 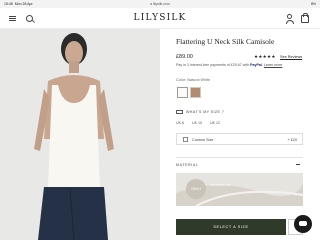 What do you see at coordinates (182, 92) in the screenshot?
I see `swatch-natural-white` at bounding box center [182, 92].